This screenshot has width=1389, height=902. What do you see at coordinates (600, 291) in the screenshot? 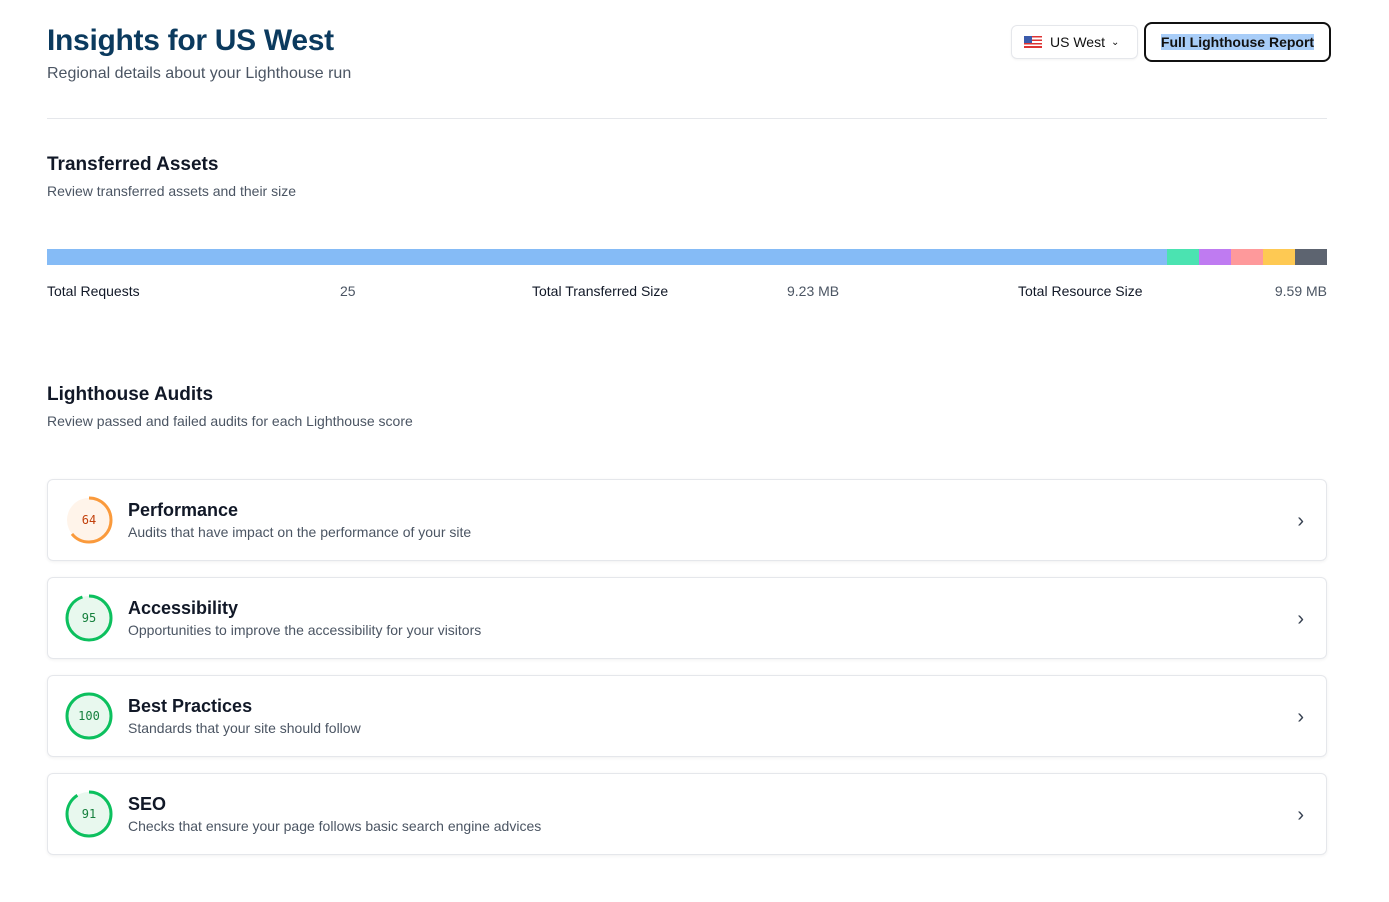
I see `stat-label-transferred: Total Transferred Size` at bounding box center [600, 291].